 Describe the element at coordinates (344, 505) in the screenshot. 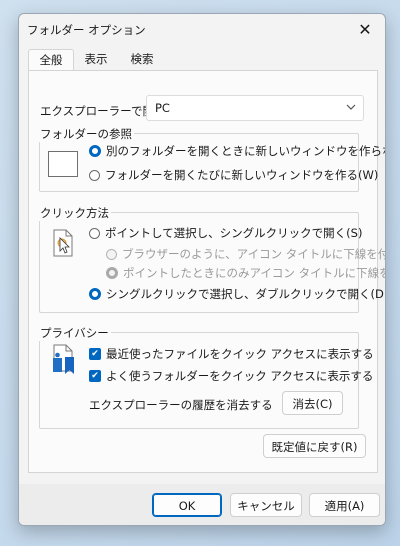

I see `apply-button: 適用(A)` at that location.